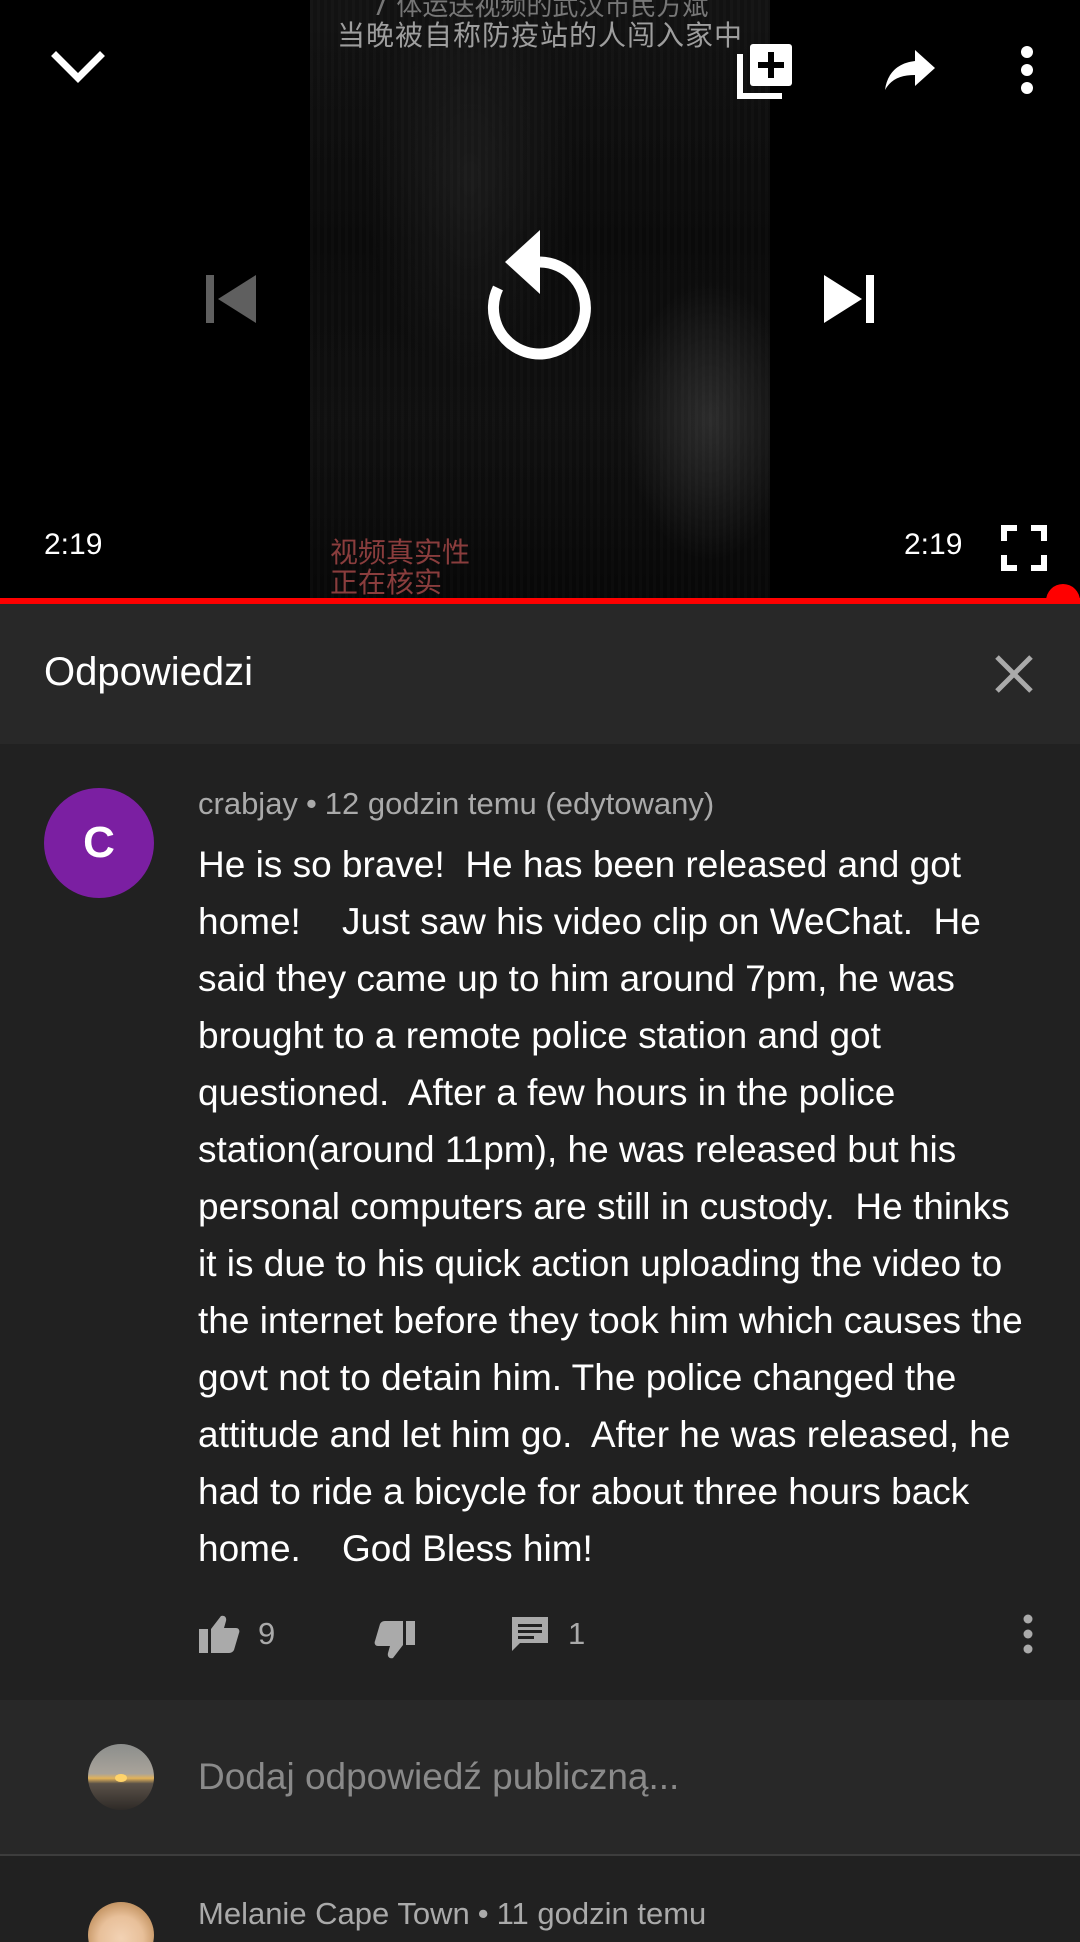 This screenshot has width=1080, height=1942. What do you see at coordinates (601, 1913) in the screenshot?
I see `comment-timestamp: 11 godzin temu` at bounding box center [601, 1913].